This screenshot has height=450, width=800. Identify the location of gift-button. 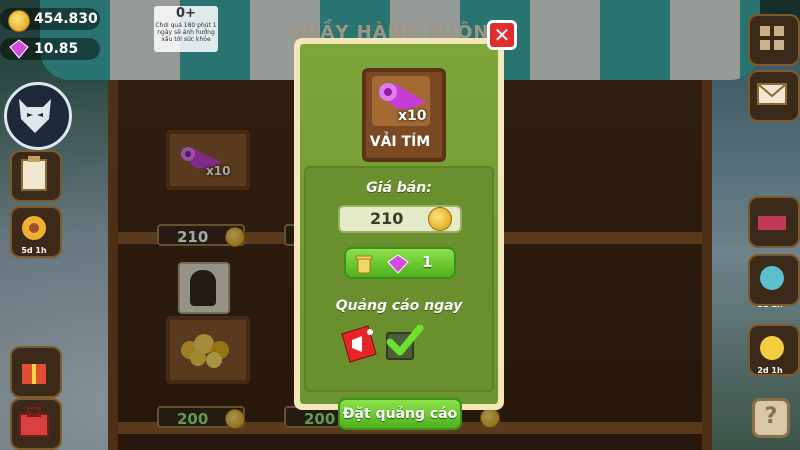
(36, 372).